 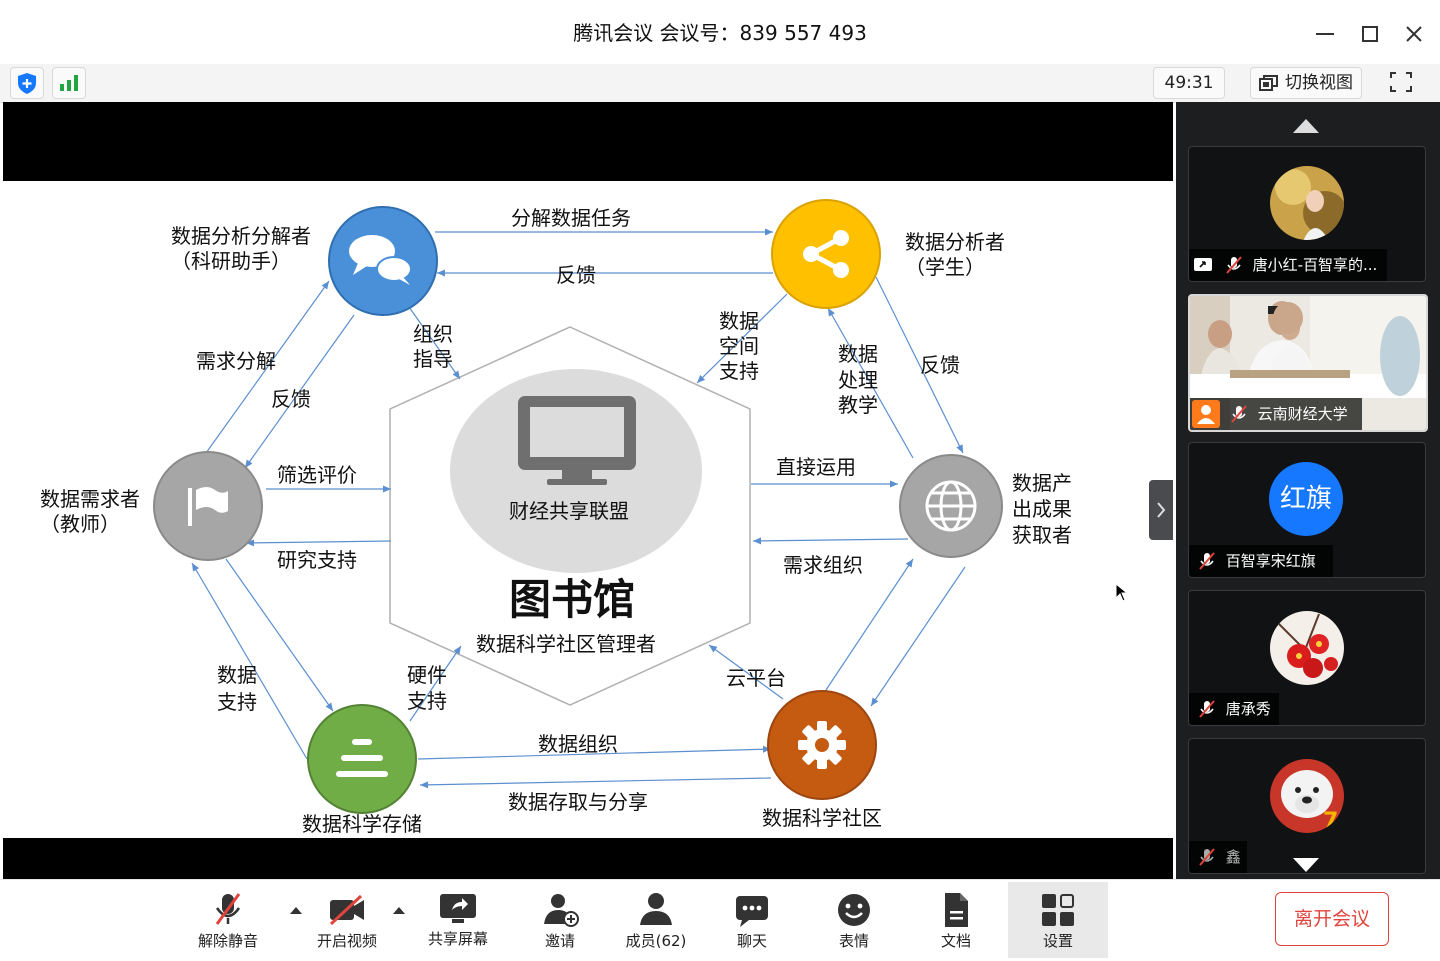 What do you see at coordinates (1307, 806) in the screenshot?
I see `participant-tile: 70 鑫` at bounding box center [1307, 806].